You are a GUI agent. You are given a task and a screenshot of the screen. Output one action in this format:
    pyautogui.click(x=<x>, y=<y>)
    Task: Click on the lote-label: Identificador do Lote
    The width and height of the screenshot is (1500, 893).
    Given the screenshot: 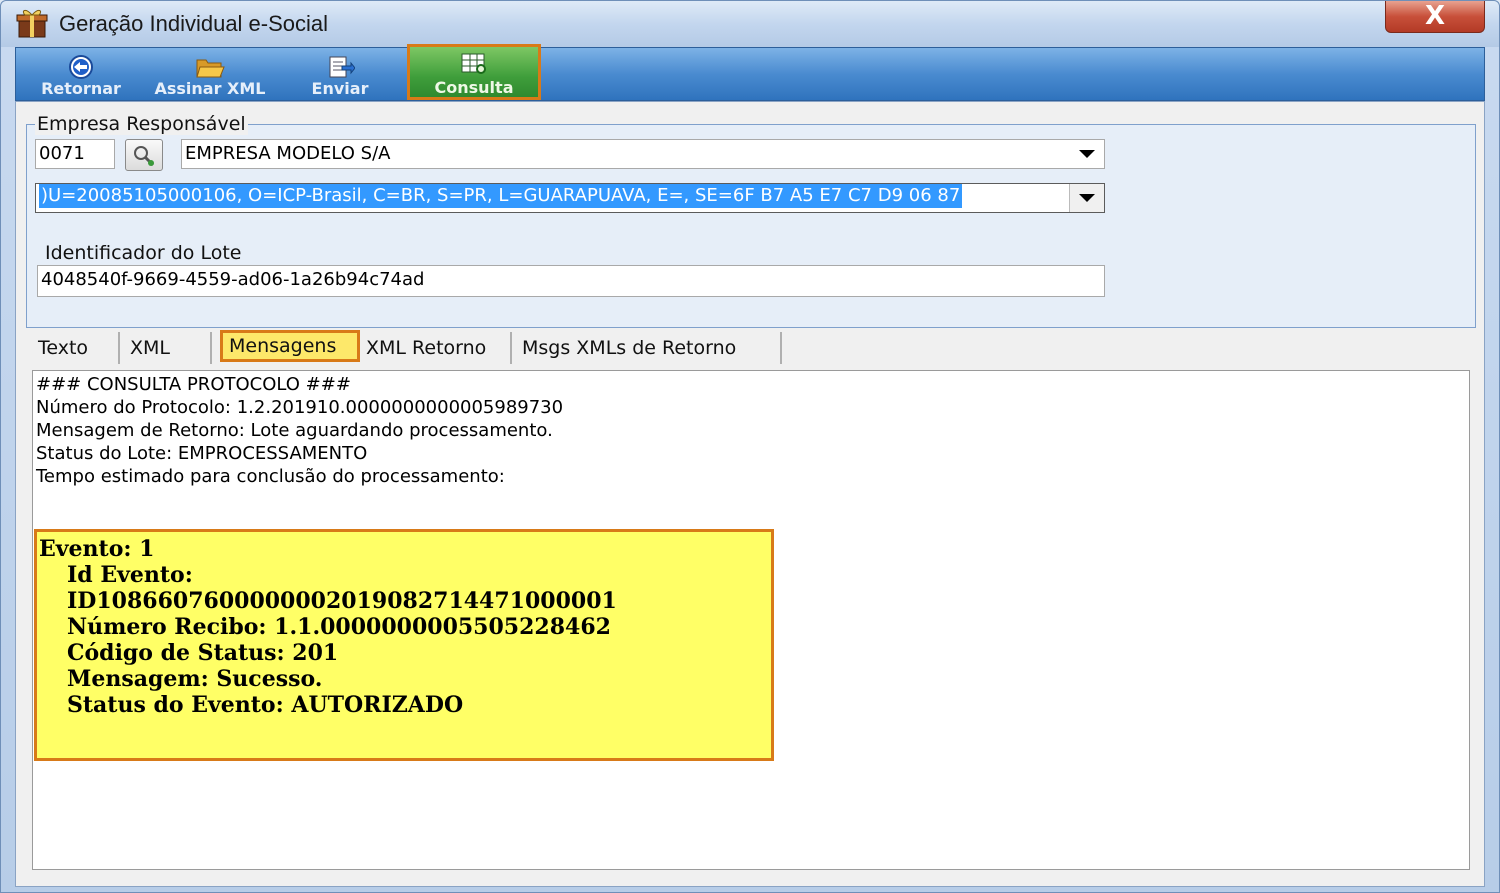 What is the action you would take?
    pyautogui.click(x=143, y=253)
    